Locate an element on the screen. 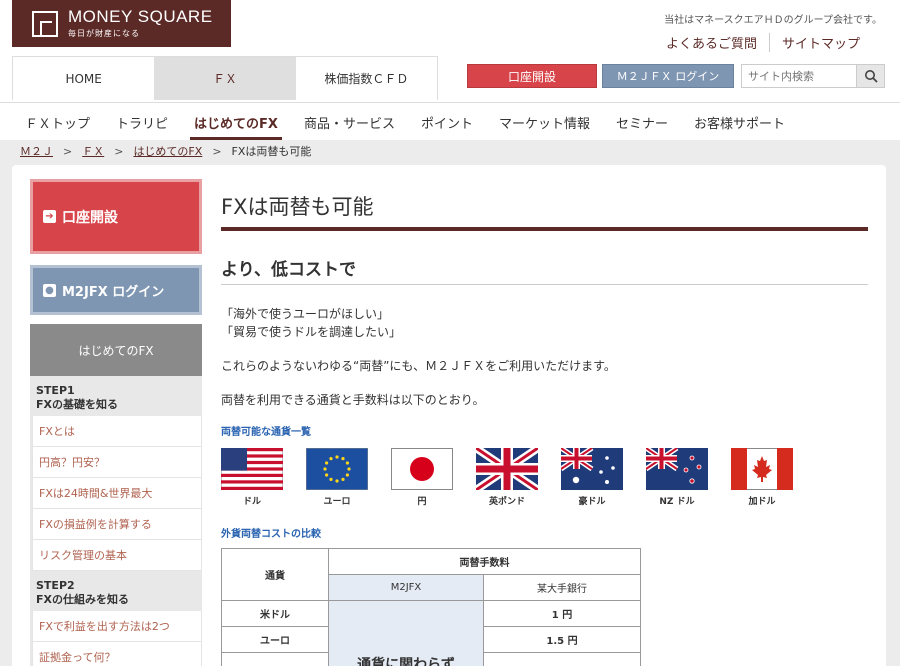 The height and width of the screenshot is (666, 900). subnav-trarepi: トラリピ is located at coordinates (142, 122).